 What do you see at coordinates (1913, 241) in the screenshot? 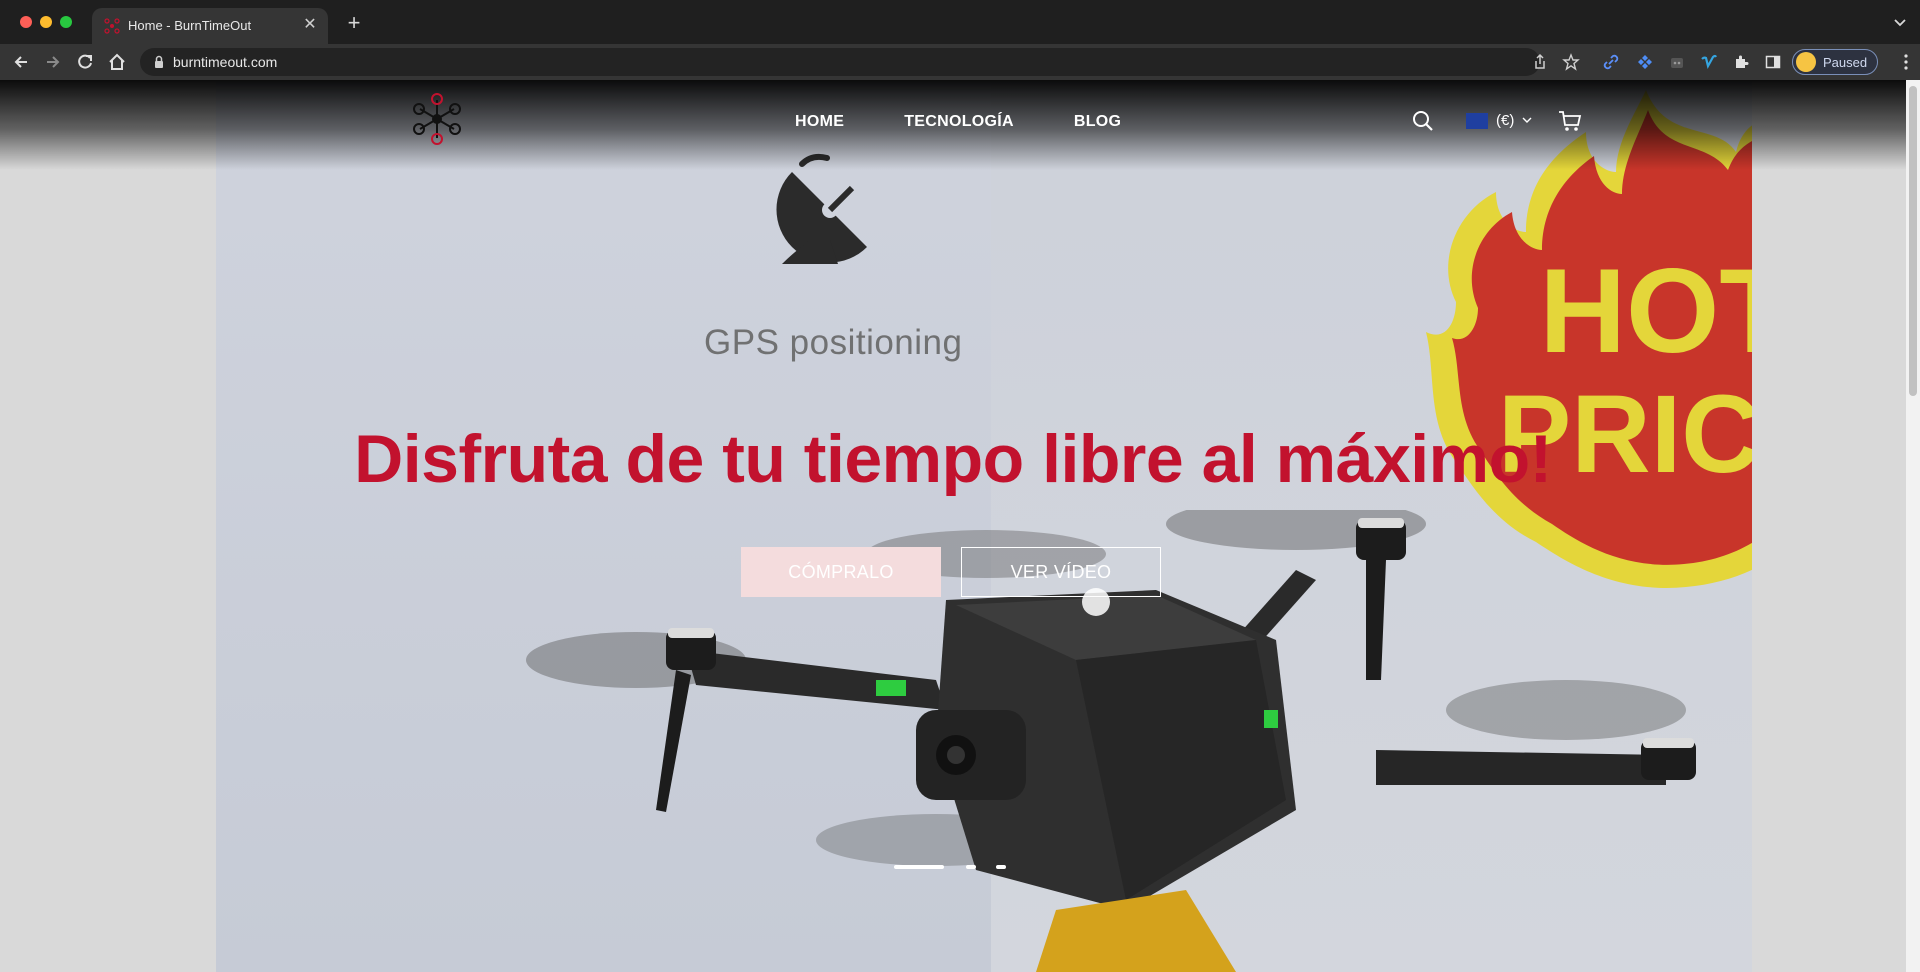
I see `scrollbar-thumb` at bounding box center [1913, 241].